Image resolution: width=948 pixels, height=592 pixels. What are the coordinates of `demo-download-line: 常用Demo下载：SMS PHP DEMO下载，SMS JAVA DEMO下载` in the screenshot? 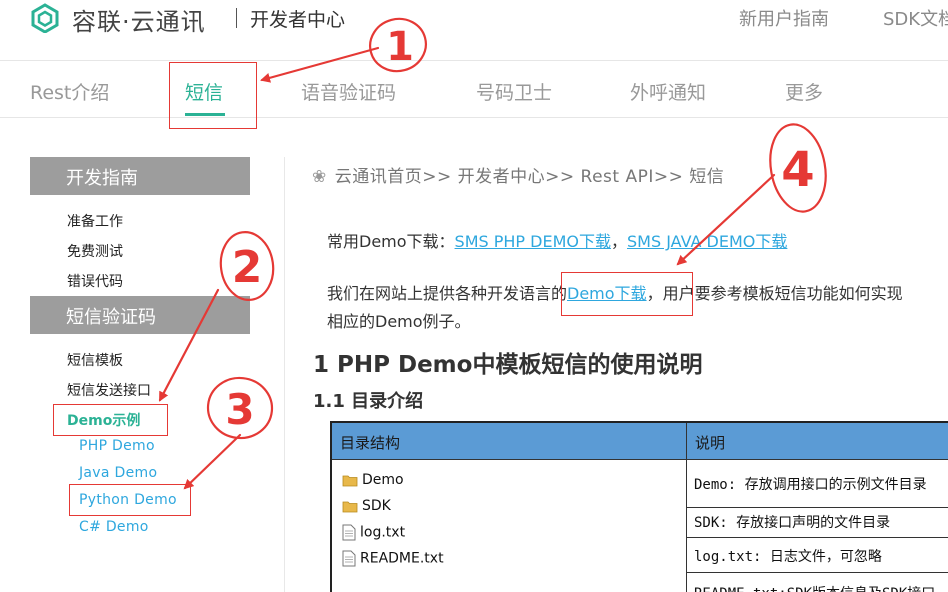 It's located at (557, 240).